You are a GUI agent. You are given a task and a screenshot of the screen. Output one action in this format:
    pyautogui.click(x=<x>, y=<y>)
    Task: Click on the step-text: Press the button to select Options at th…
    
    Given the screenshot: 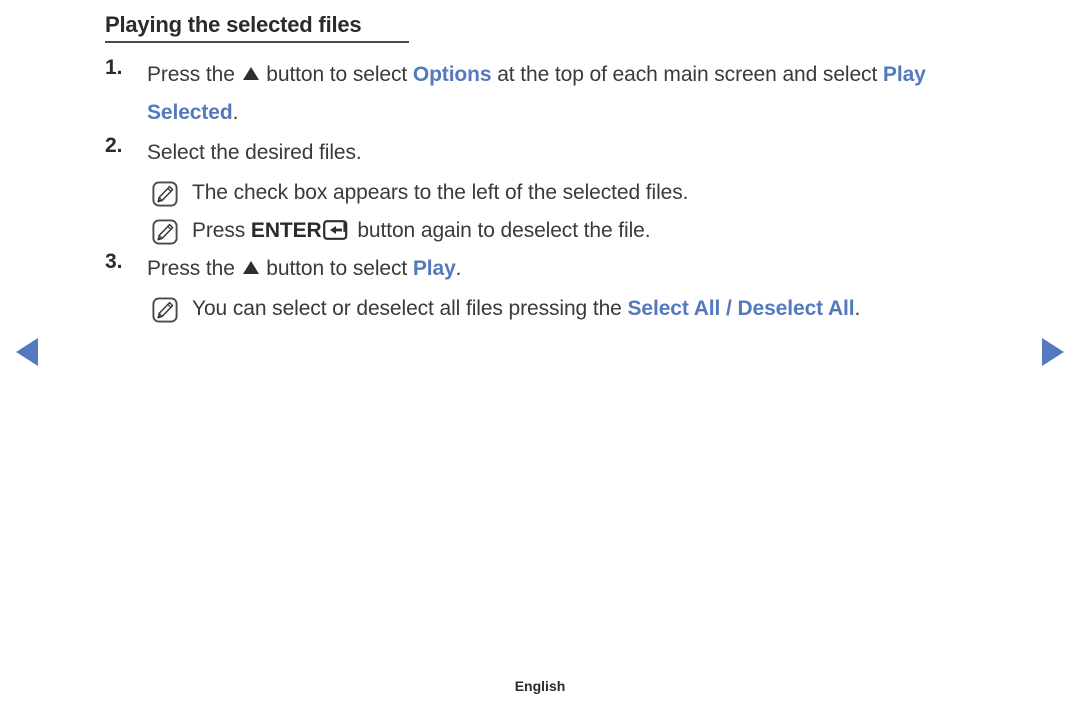 What is the action you would take?
    pyautogui.click(x=583, y=94)
    